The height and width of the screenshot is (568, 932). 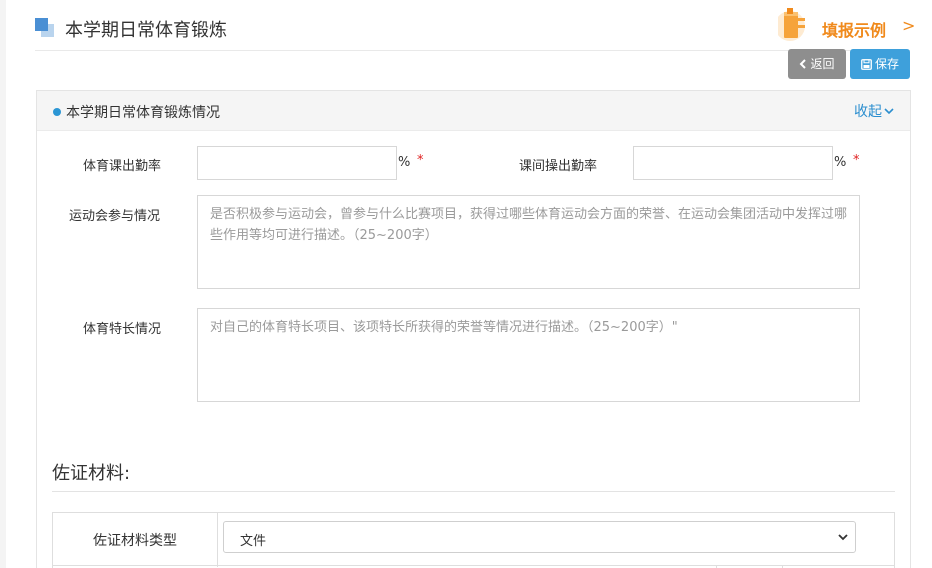 I want to click on left-edge-strip, so click(x=3, y=284).